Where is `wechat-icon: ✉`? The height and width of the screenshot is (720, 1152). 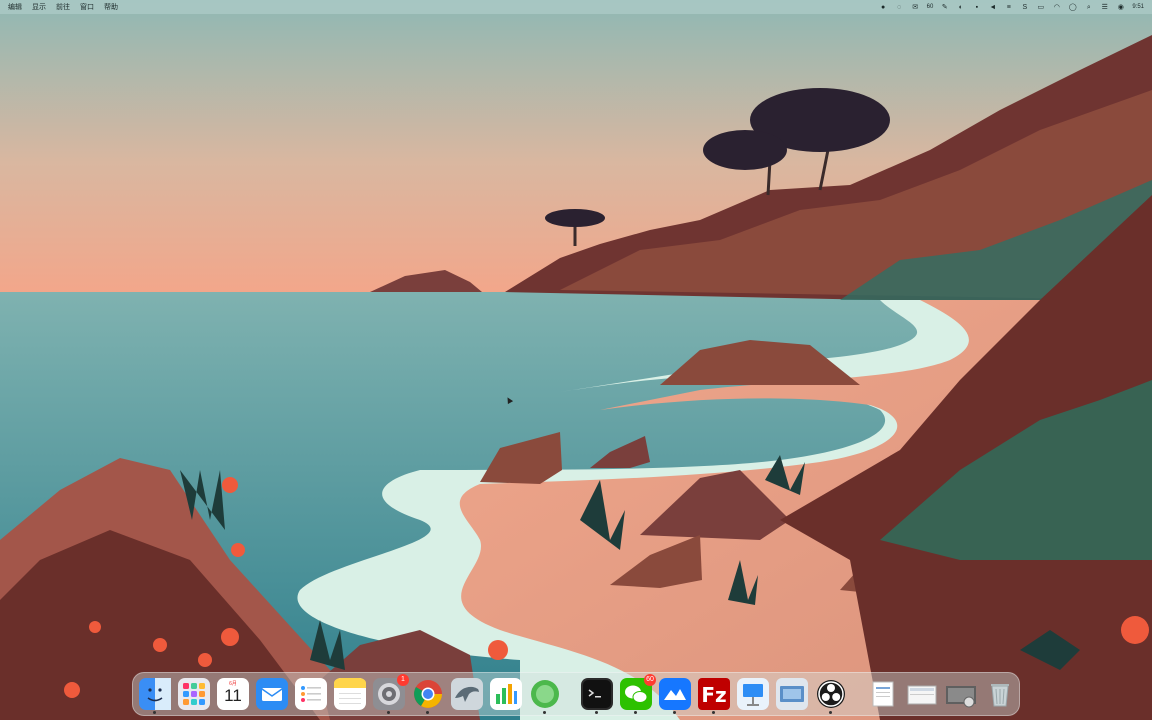
wechat-icon: ✉ is located at coordinates (915, 7).